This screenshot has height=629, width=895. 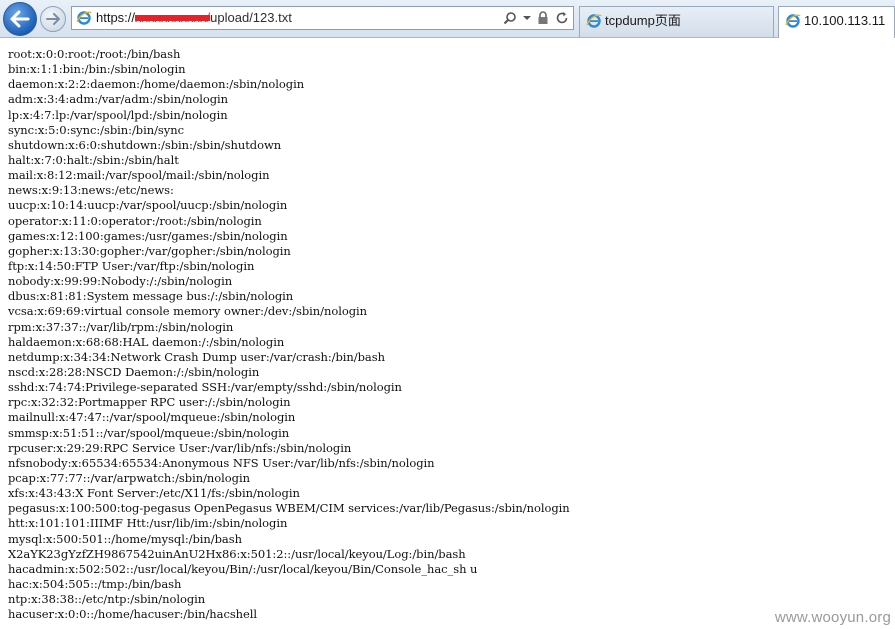 I want to click on text-line: news:x:9:13:news:/etc/news:, so click(x=91, y=190).